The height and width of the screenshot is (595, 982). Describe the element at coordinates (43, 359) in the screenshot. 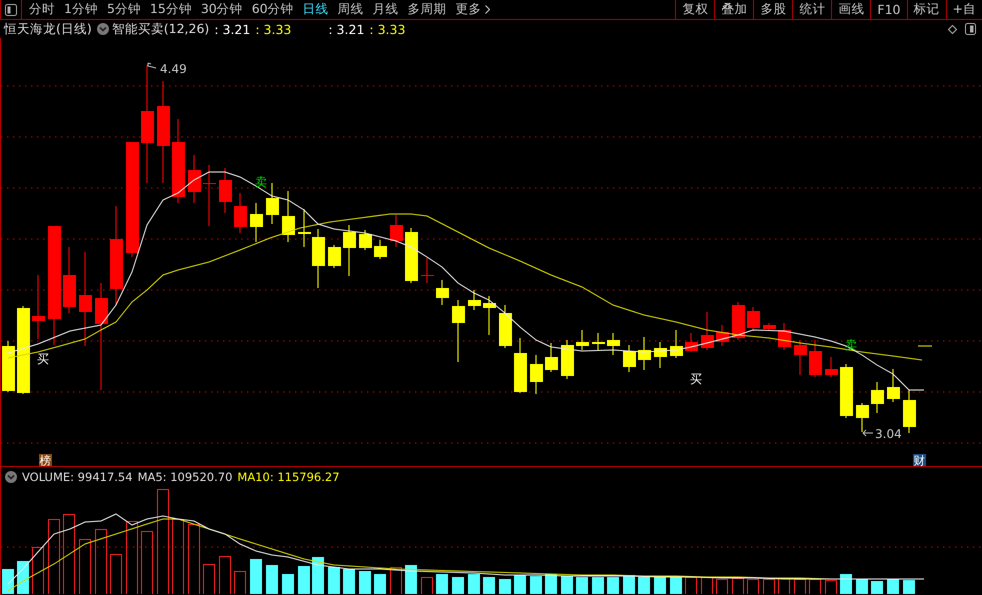

I see `buy-signal: 买` at that location.